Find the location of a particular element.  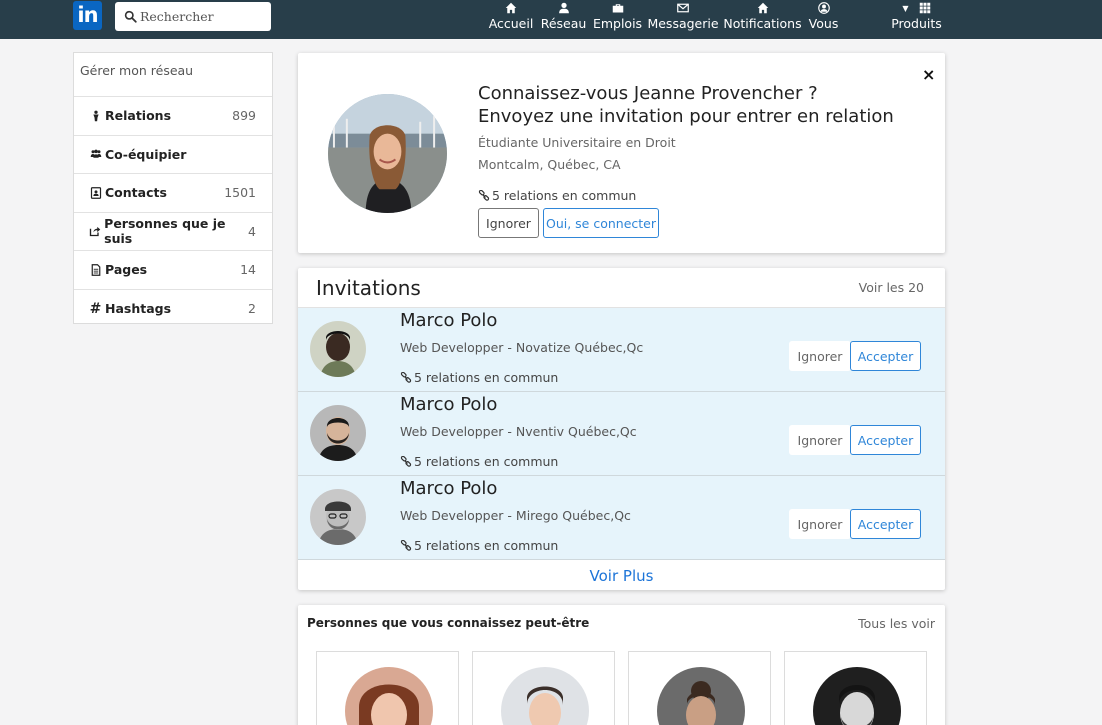

nav-label: Produits is located at coordinates (916, 23).